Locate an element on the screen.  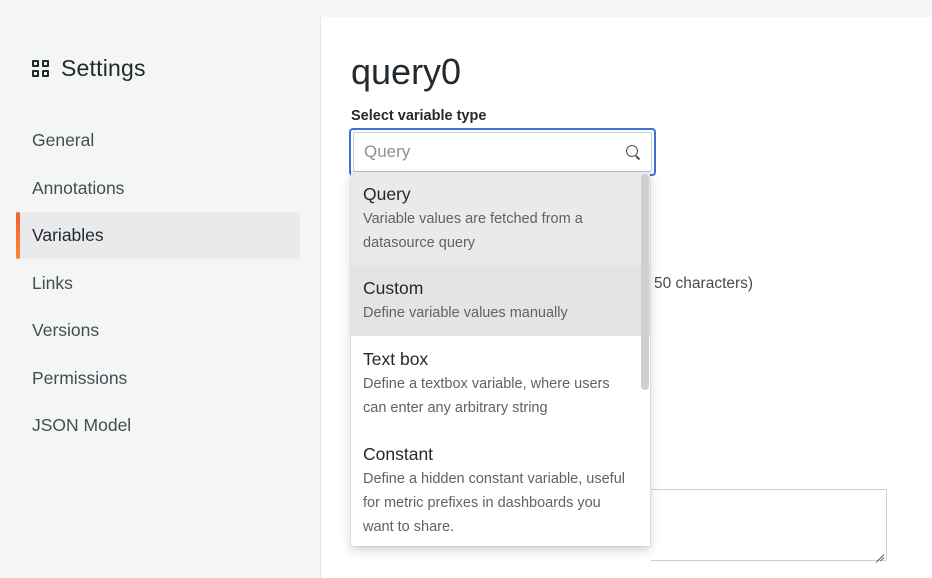
variable-type-search-input is located at coordinates (494, 152).